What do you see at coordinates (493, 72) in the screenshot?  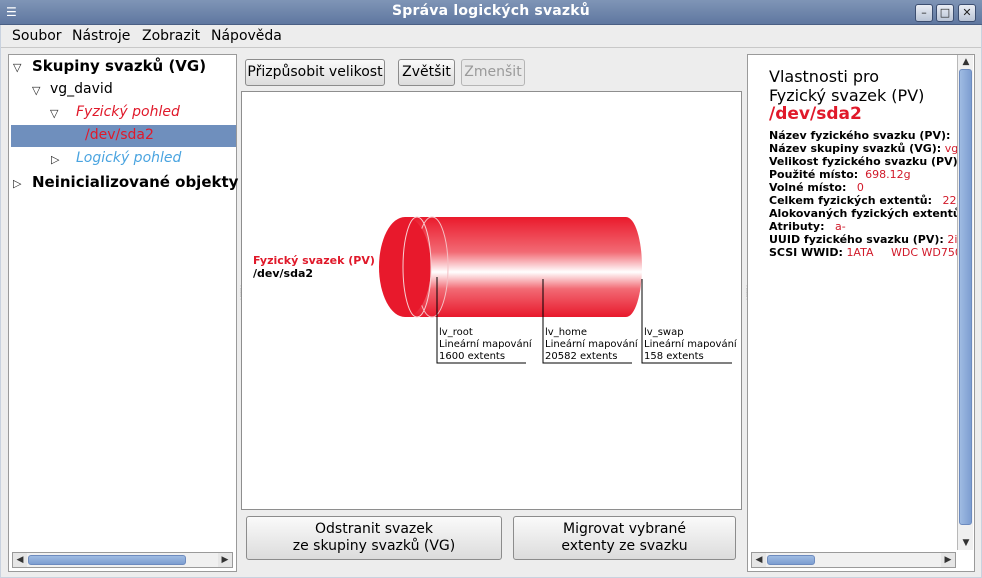 I see `zoom-out-button: Zmenšit` at bounding box center [493, 72].